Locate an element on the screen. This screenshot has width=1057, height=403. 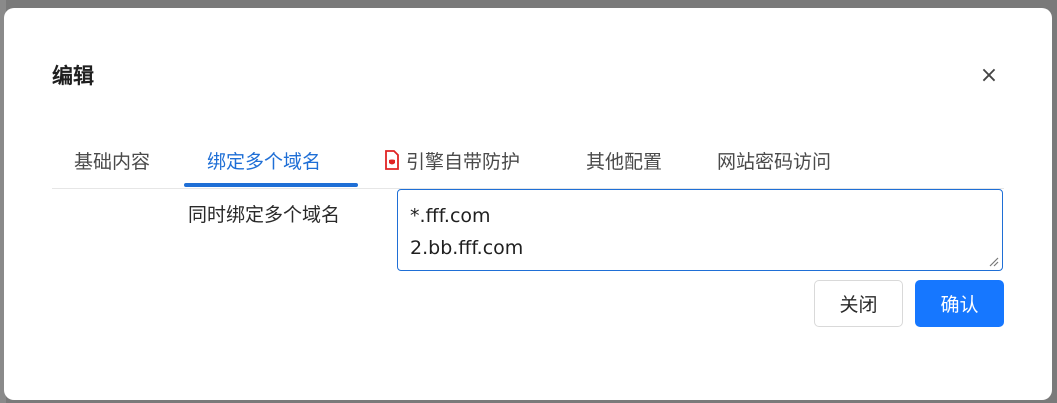
close-button: 关闭 is located at coordinates (858, 303).